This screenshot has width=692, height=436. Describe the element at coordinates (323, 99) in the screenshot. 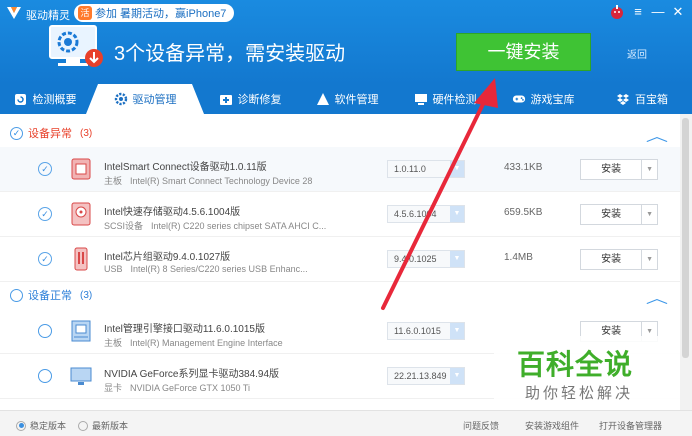

I see `software-triangle-icon` at that location.